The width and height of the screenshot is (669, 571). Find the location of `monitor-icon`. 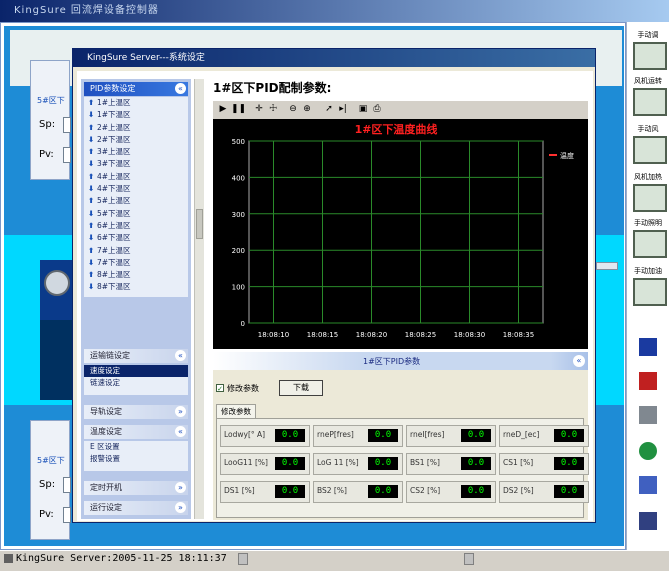

monitor-icon is located at coordinates (648, 347).